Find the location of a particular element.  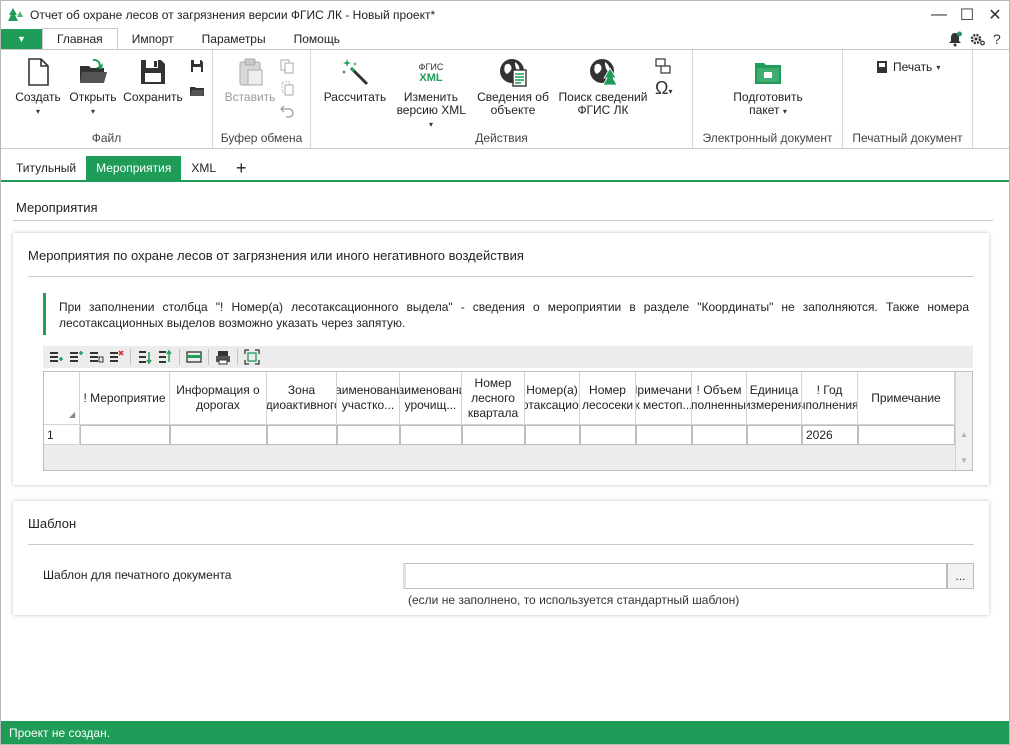

cut-icon is located at coordinates (287, 88).